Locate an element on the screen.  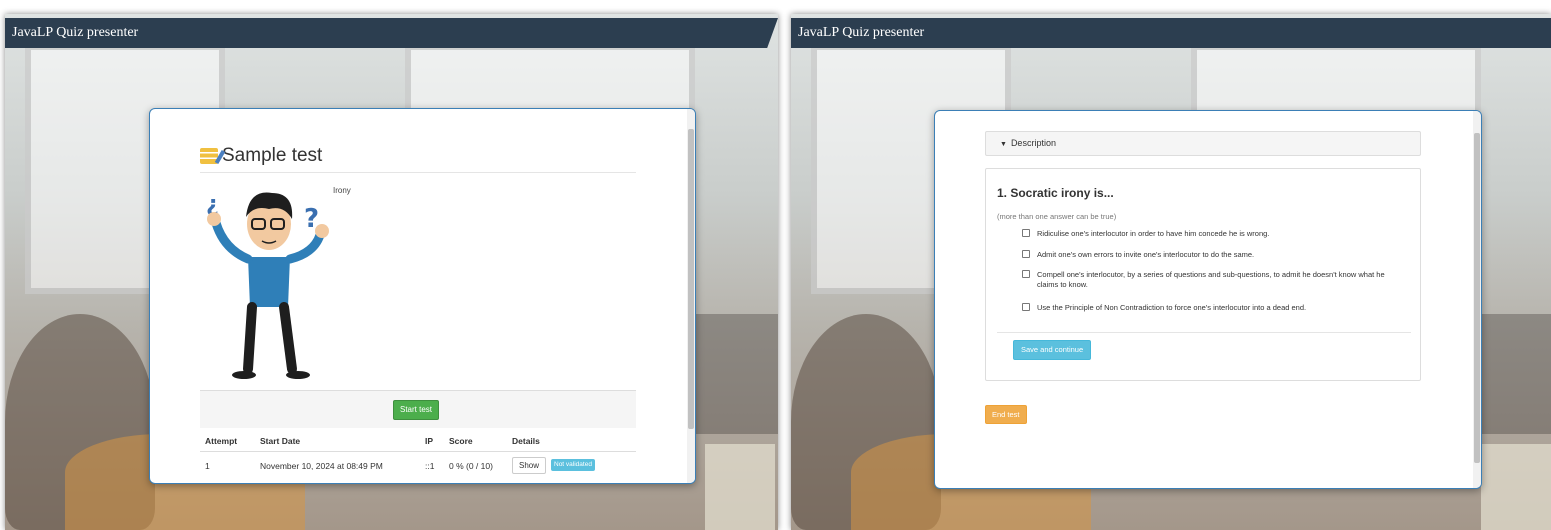
quiz-title: Sample test is located at coordinates (261, 156).